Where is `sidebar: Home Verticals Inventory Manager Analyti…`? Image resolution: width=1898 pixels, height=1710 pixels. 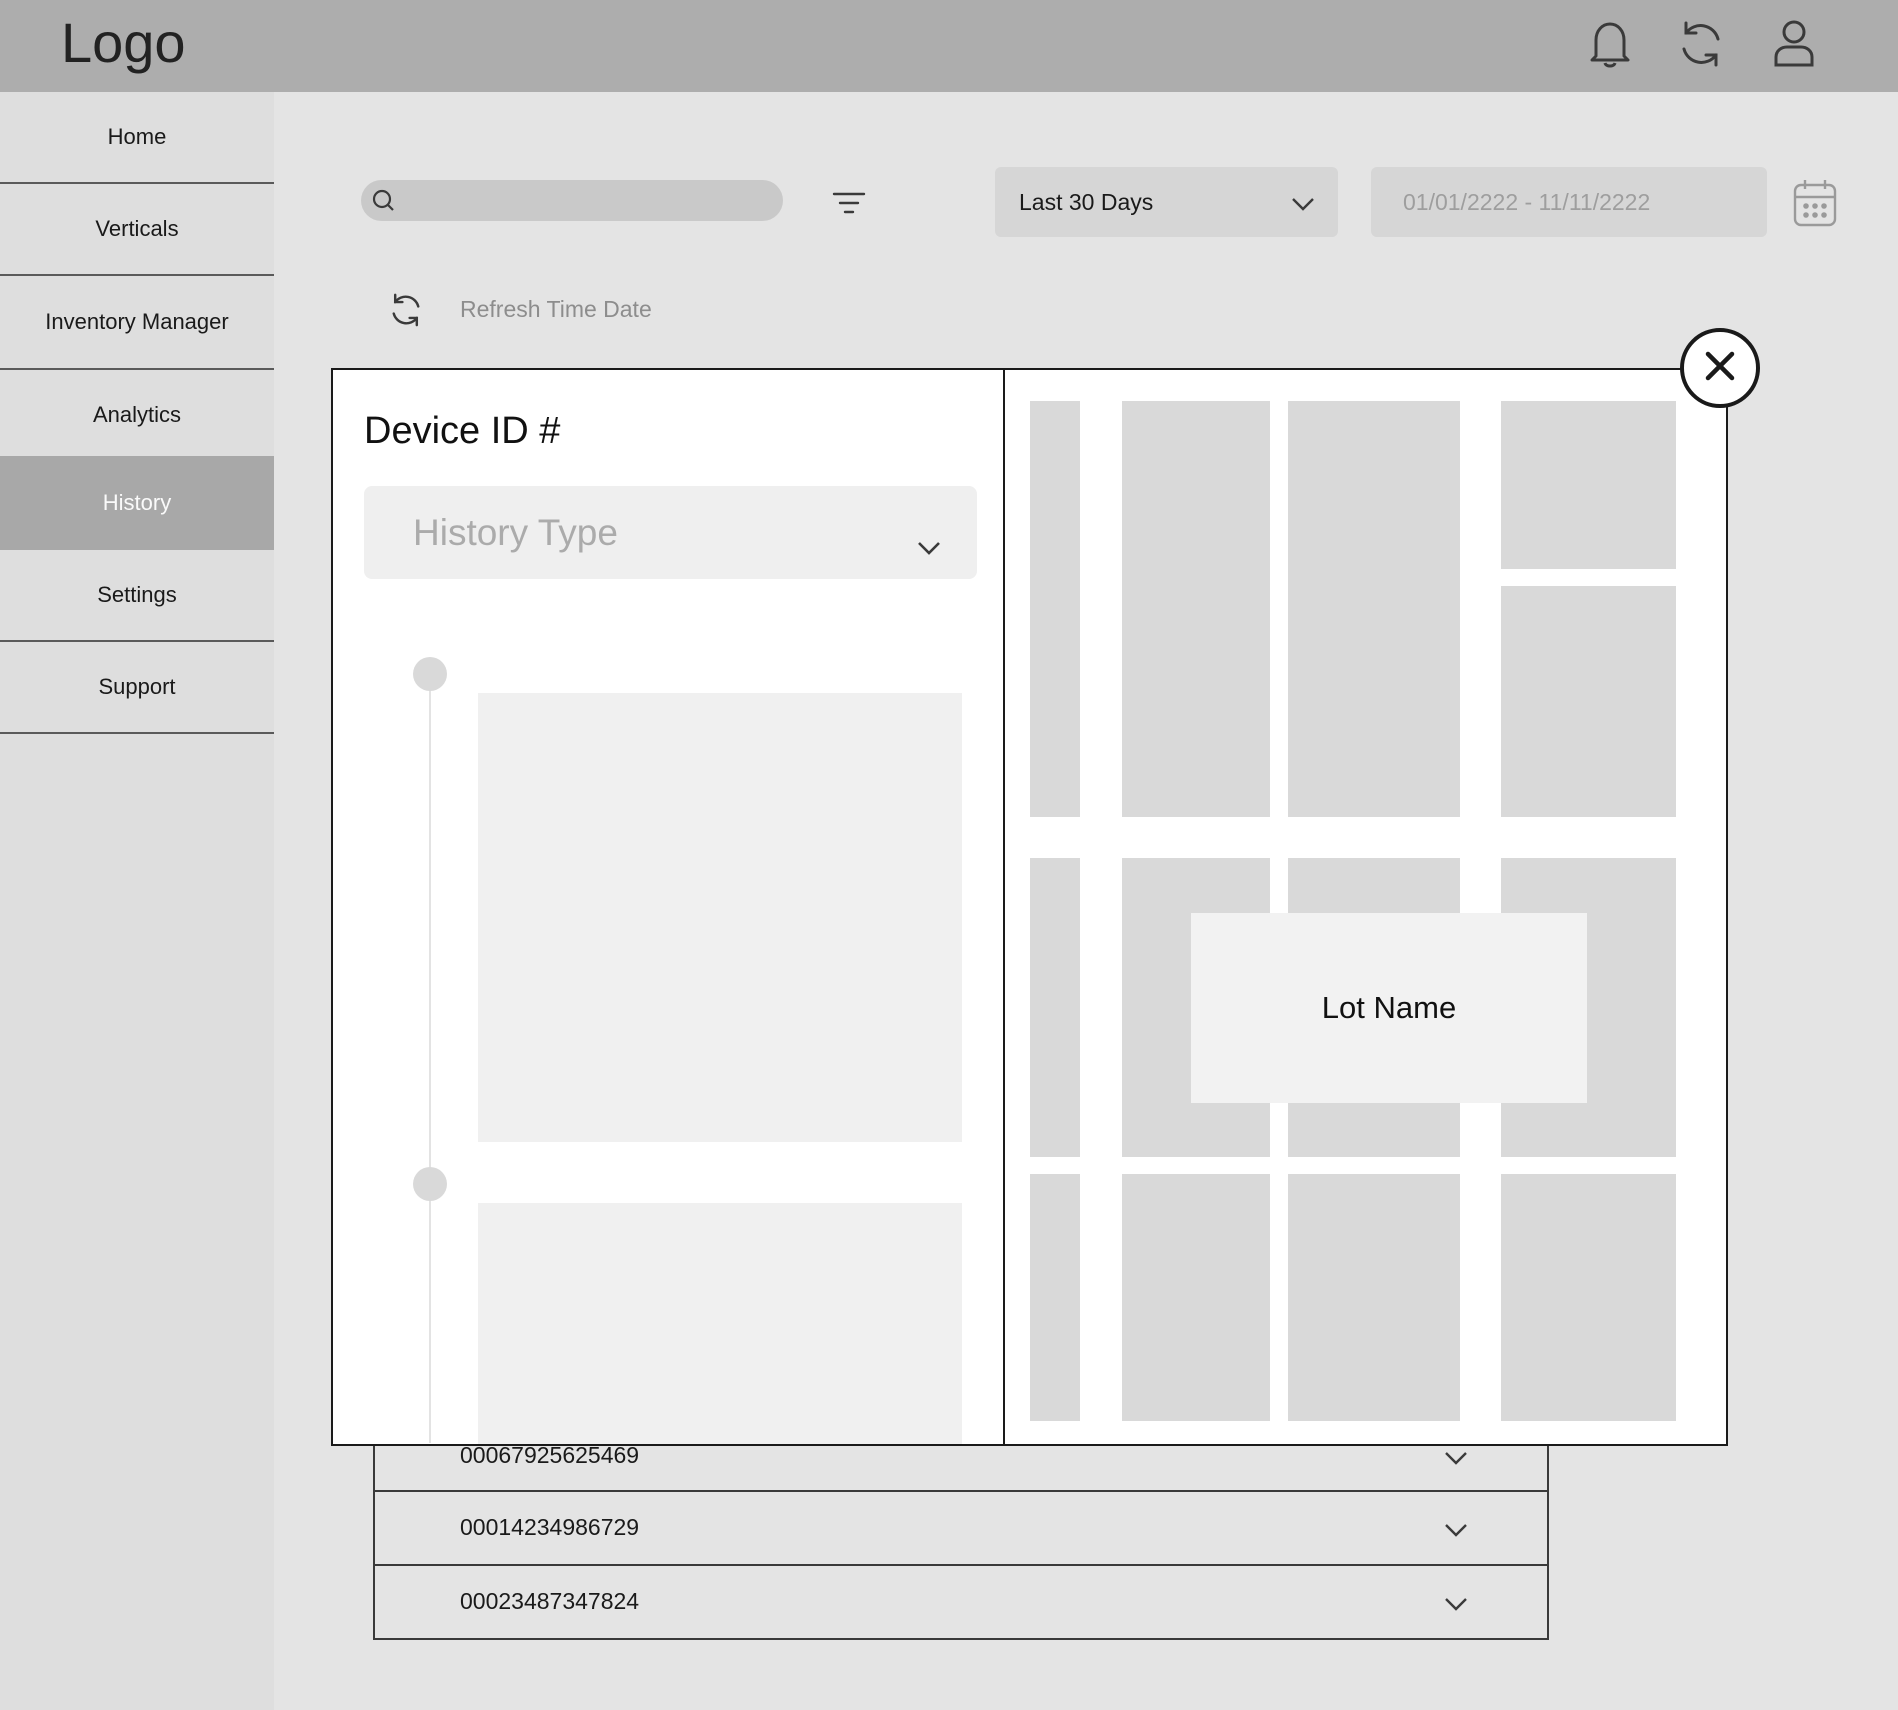 sidebar: Home Verticals Inventory Manager Analyti… is located at coordinates (137, 901).